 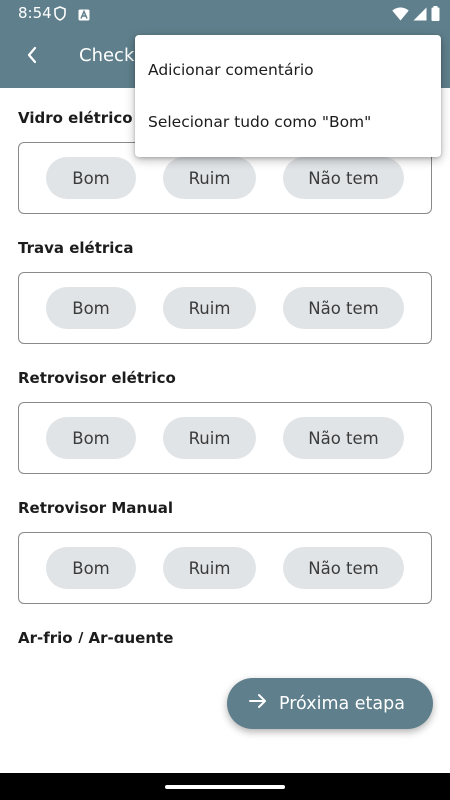 What do you see at coordinates (288, 122) in the screenshot?
I see `menu-item-selecionar-tudo-bom: Selecionar tudo como "Bom"` at bounding box center [288, 122].